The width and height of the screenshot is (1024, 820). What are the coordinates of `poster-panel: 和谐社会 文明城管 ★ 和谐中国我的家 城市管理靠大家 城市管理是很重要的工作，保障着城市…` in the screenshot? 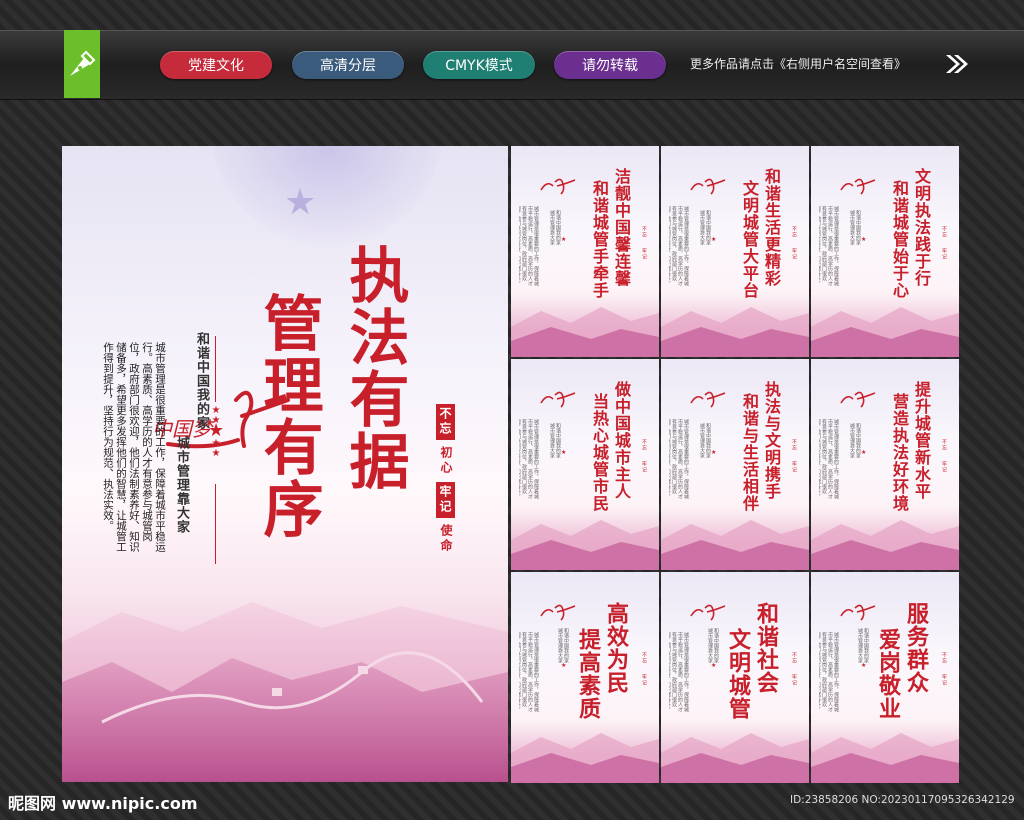 It's located at (735, 677).